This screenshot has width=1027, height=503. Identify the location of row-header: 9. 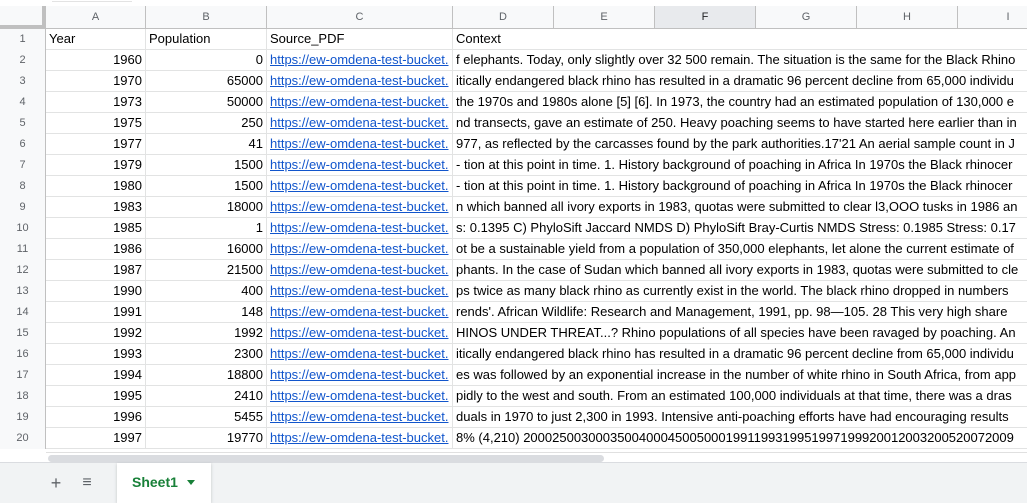
(23, 207).